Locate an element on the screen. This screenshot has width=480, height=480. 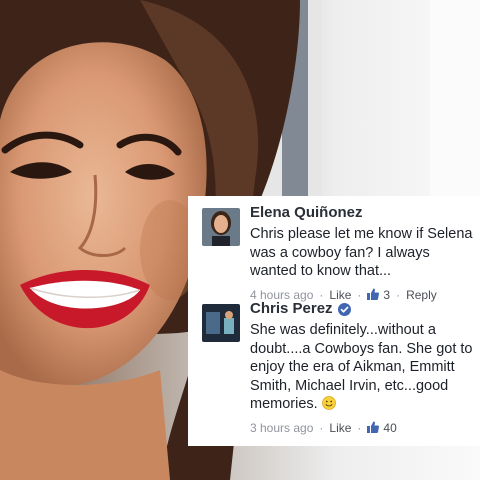
comment-author-name: Chris Perez is located at coordinates (291, 308).